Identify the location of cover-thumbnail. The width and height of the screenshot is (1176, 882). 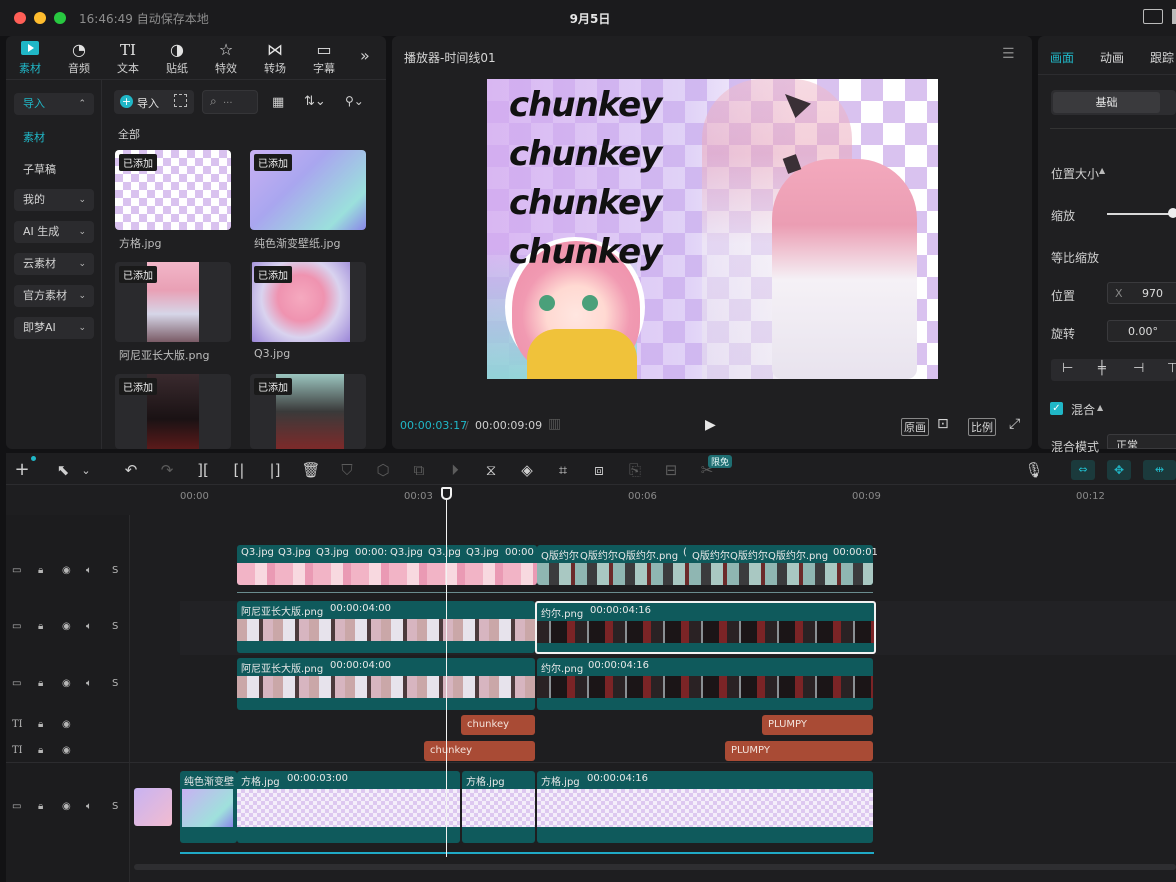
(153, 807).